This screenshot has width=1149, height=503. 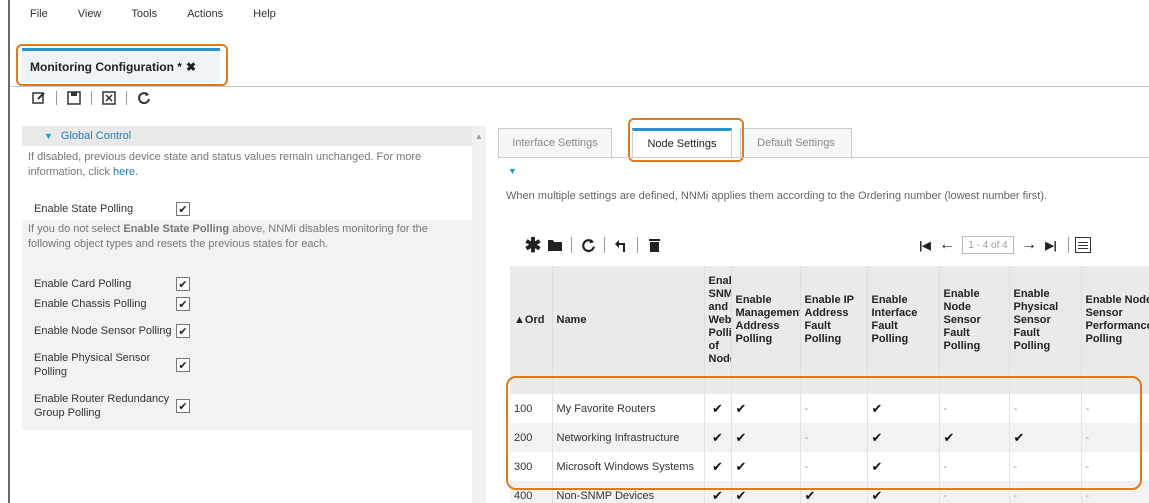 I want to click on left-panel-scrollbar, so click(x=479, y=314).